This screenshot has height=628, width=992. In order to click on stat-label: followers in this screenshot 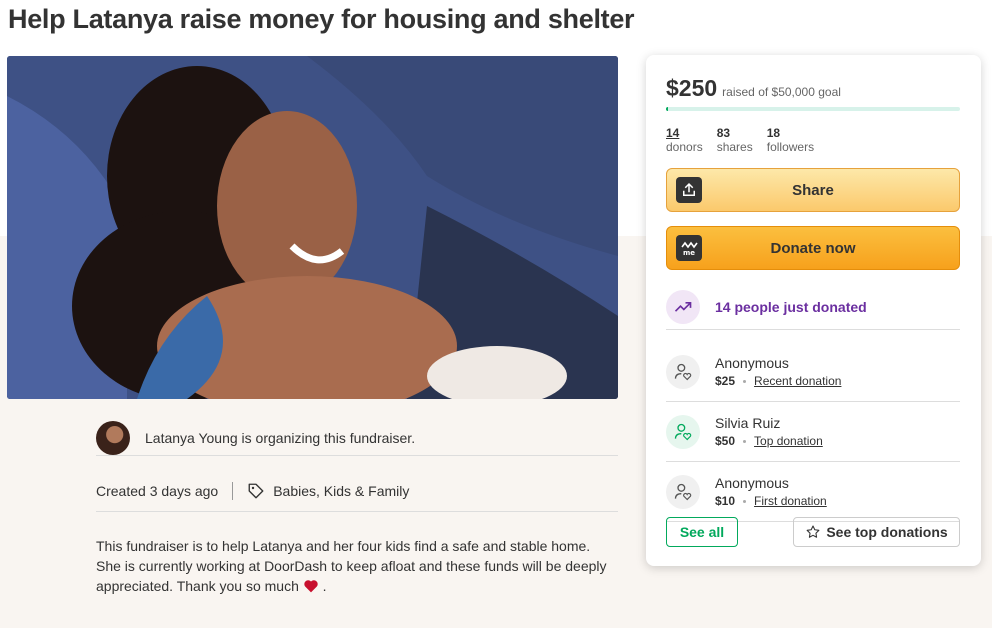, I will do `click(790, 147)`.